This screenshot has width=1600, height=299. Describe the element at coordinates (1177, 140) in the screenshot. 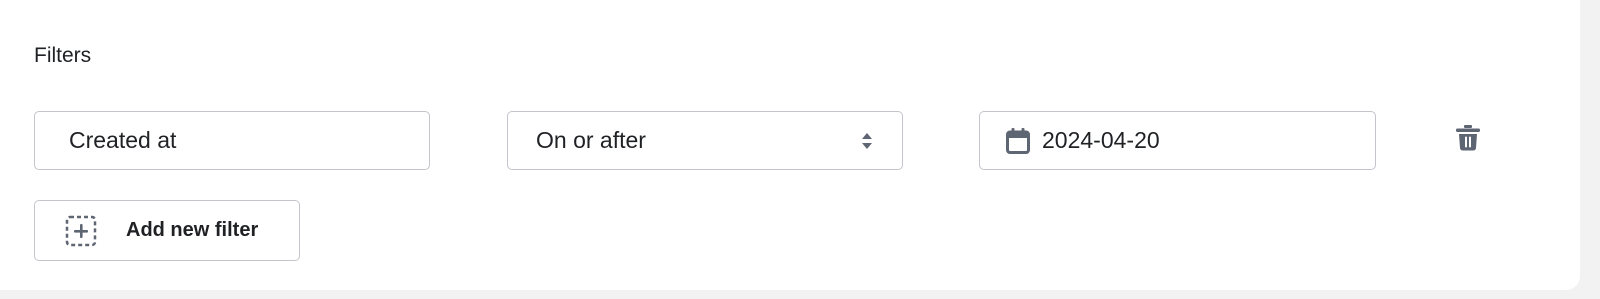

I see `filter-date-input: 2024-04-20` at that location.